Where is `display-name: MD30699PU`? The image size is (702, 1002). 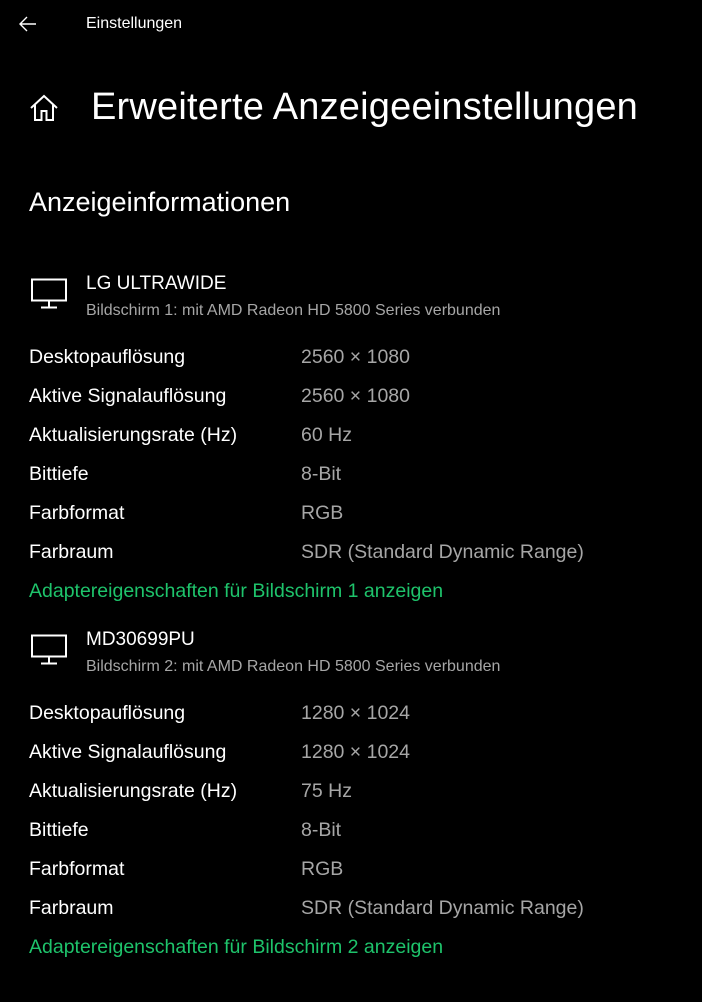 display-name: MD30699PU is located at coordinates (140, 639).